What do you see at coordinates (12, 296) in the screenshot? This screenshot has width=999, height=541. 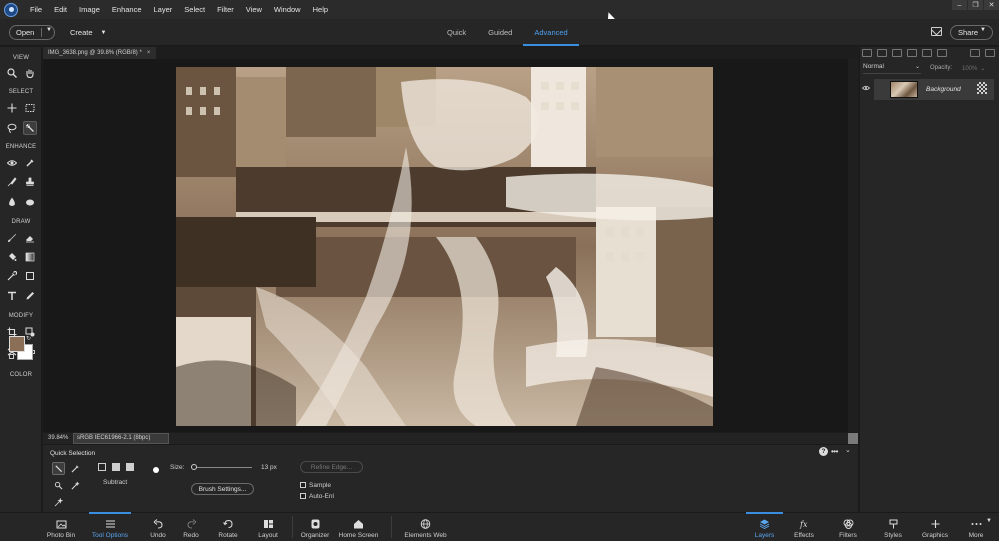 I see `type-tool-icon` at bounding box center [12, 296].